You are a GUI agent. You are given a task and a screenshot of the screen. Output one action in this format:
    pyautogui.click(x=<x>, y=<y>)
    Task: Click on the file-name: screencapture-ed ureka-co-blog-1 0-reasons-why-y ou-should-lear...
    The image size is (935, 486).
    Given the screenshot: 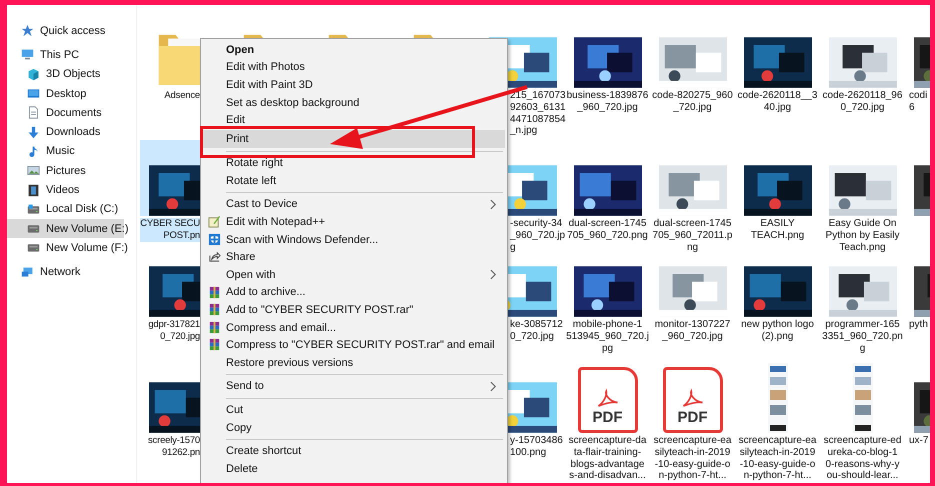 What is the action you would take?
    pyautogui.click(x=863, y=458)
    